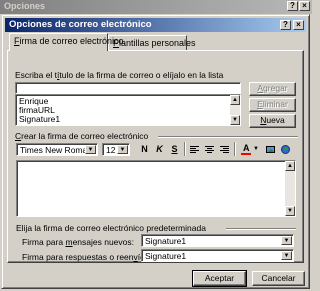 The image size is (320, 291). Describe the element at coordinates (86, 257) in the screenshot. I see `replies-label: Firma para respuestas o reenvíos:` at that location.